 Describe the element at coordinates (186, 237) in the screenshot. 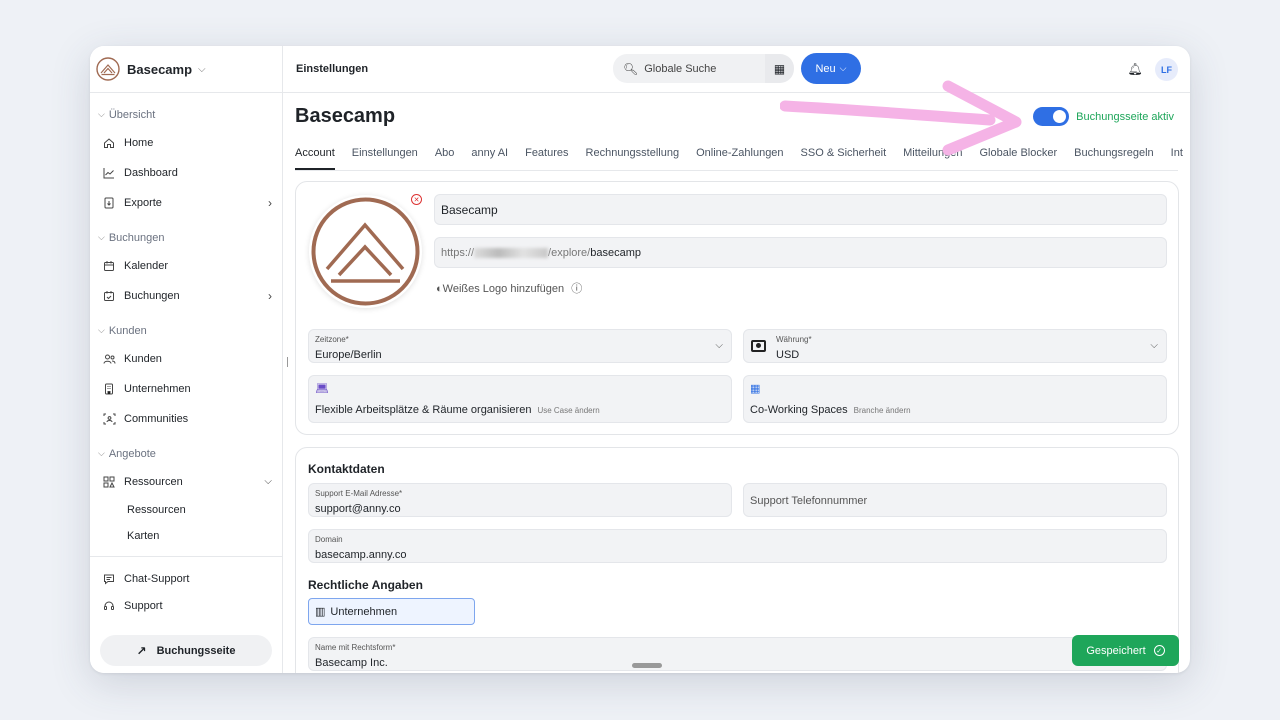

I see `section-buchungen: ⌵ Buchungen` at that location.